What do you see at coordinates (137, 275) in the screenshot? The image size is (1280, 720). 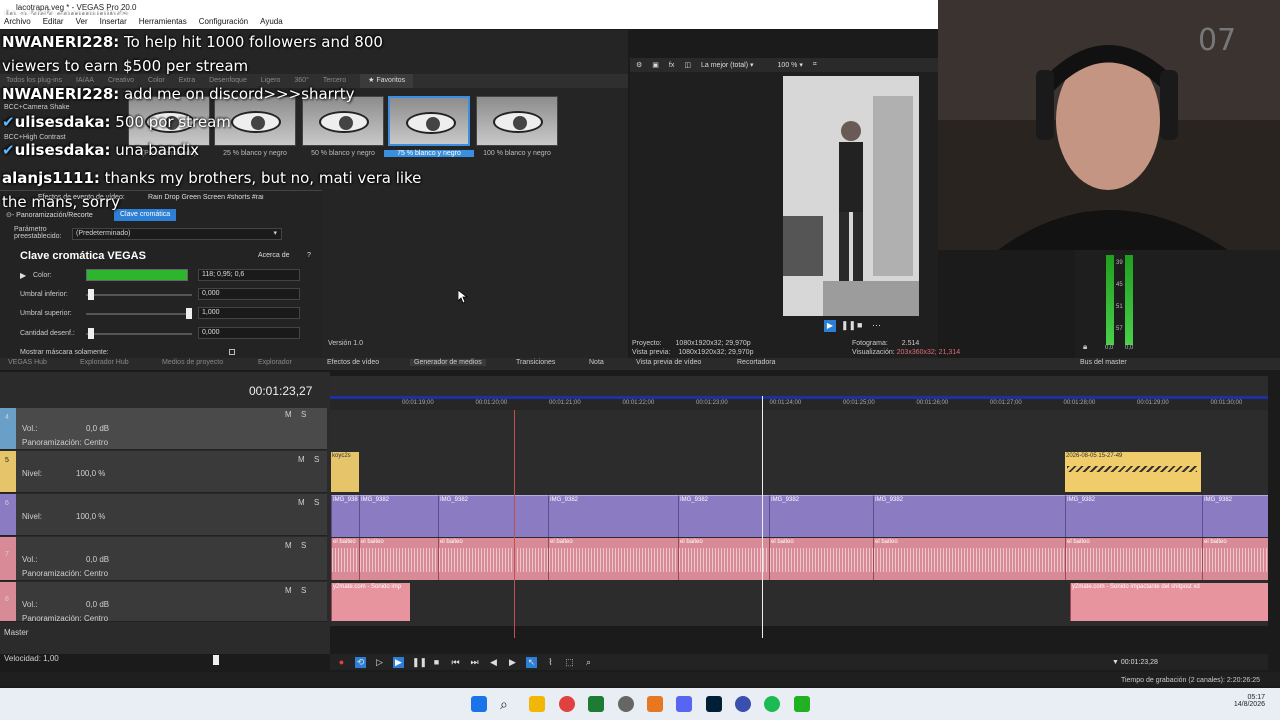 I see `color-swatch` at bounding box center [137, 275].